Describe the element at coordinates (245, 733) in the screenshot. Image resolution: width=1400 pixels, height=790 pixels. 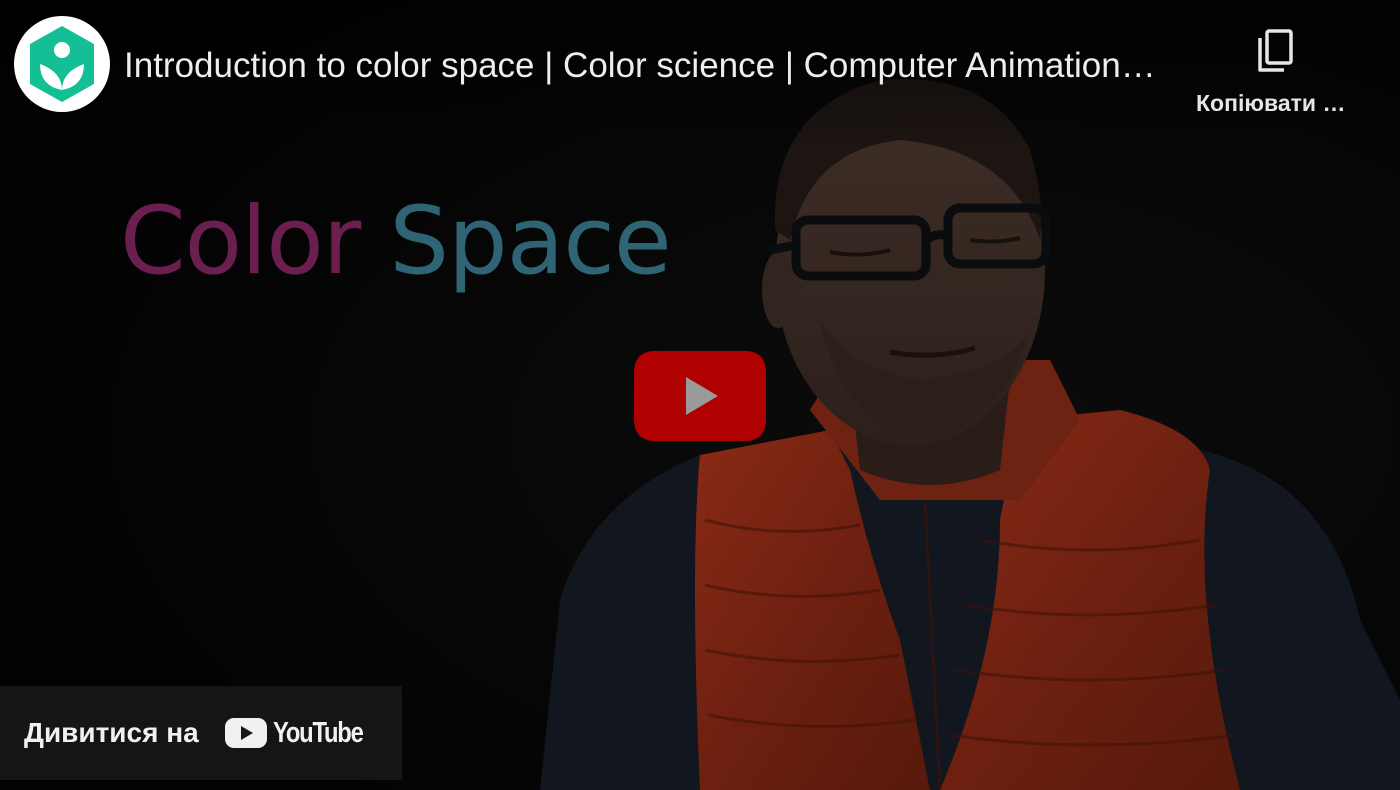
I see `youtube-play-icon` at that location.